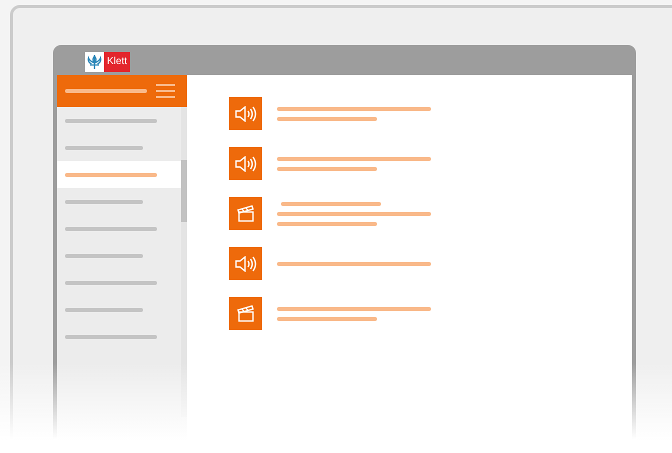 The height and width of the screenshot is (453, 672). Describe the element at coordinates (165, 91) in the screenshot. I see `menu-icon` at that location.